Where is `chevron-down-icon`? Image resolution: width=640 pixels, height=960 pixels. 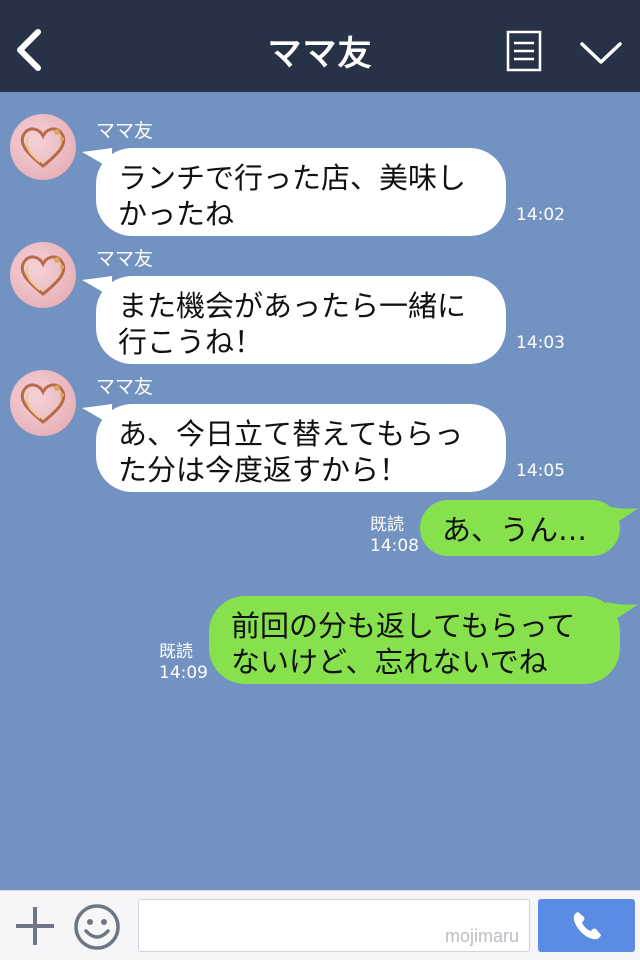 chevron-down-icon is located at coordinates (601, 53).